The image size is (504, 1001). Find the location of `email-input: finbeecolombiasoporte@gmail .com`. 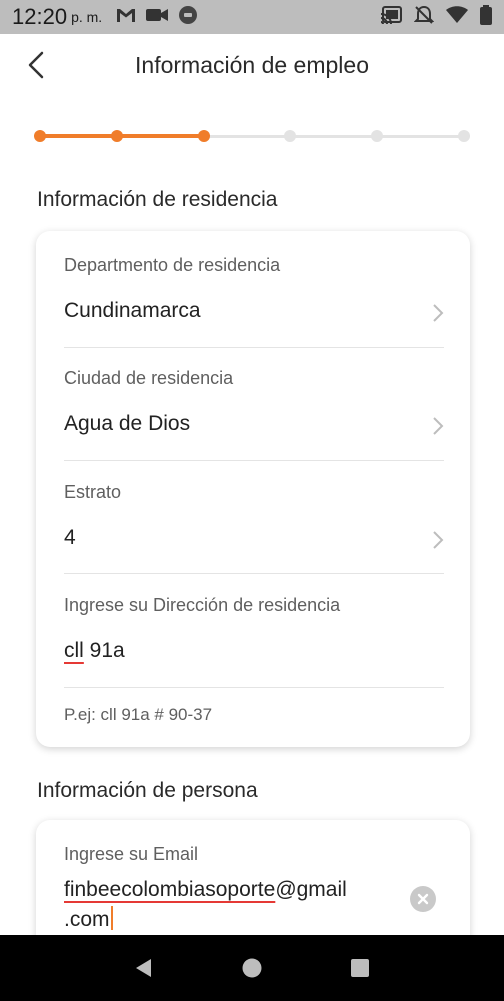

email-input: finbeecolombiasoporte@gmail .com is located at coordinates (234, 905).